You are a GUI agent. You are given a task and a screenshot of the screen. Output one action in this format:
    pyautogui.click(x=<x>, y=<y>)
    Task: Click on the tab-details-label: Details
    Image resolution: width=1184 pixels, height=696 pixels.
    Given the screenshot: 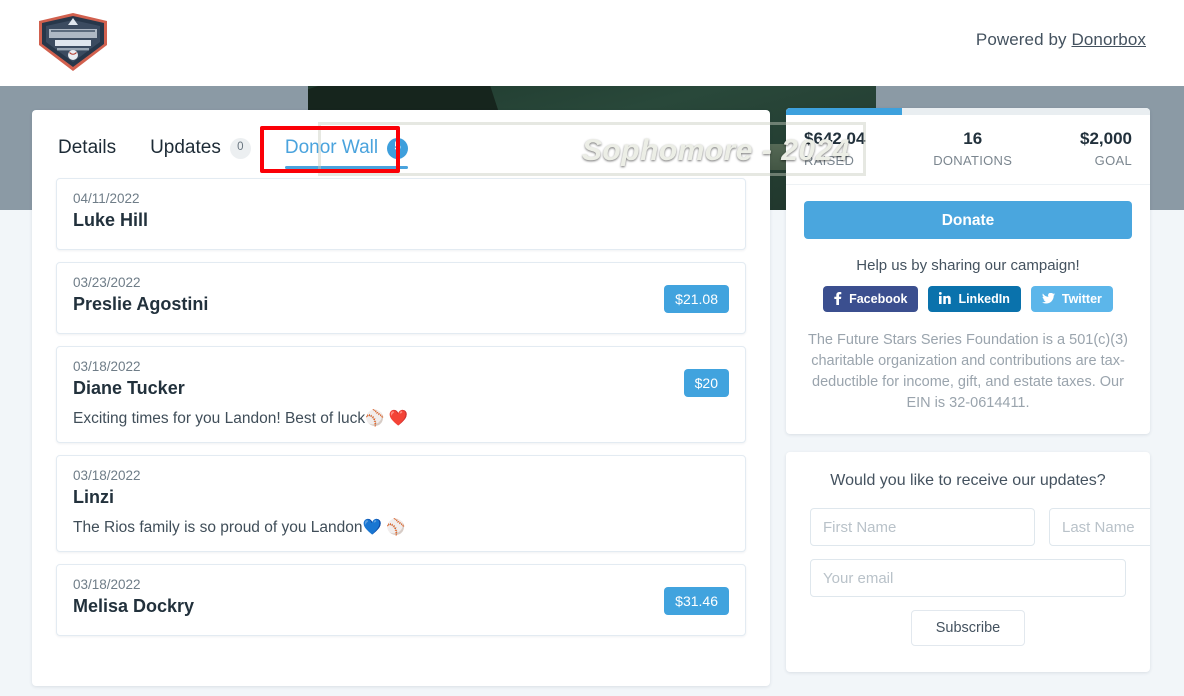 What is the action you would take?
    pyautogui.click(x=87, y=147)
    